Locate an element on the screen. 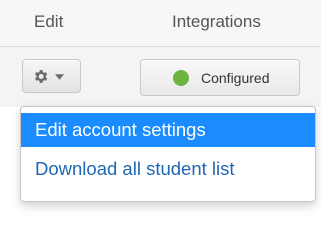  settings-dropdown-button is located at coordinates (51, 76).